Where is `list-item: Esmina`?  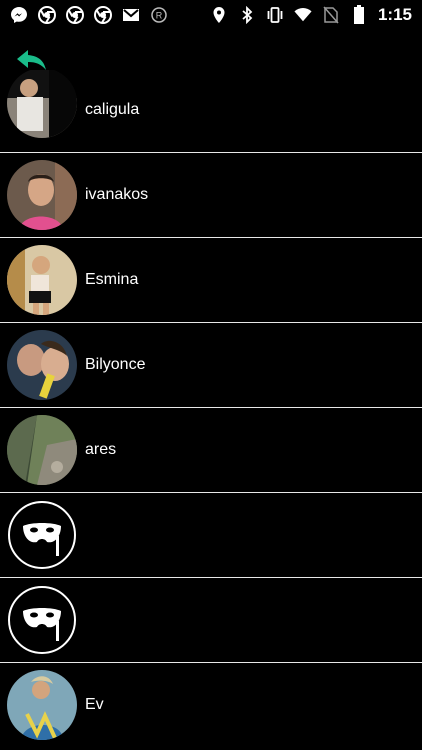 list-item: Esmina is located at coordinates (211, 280).